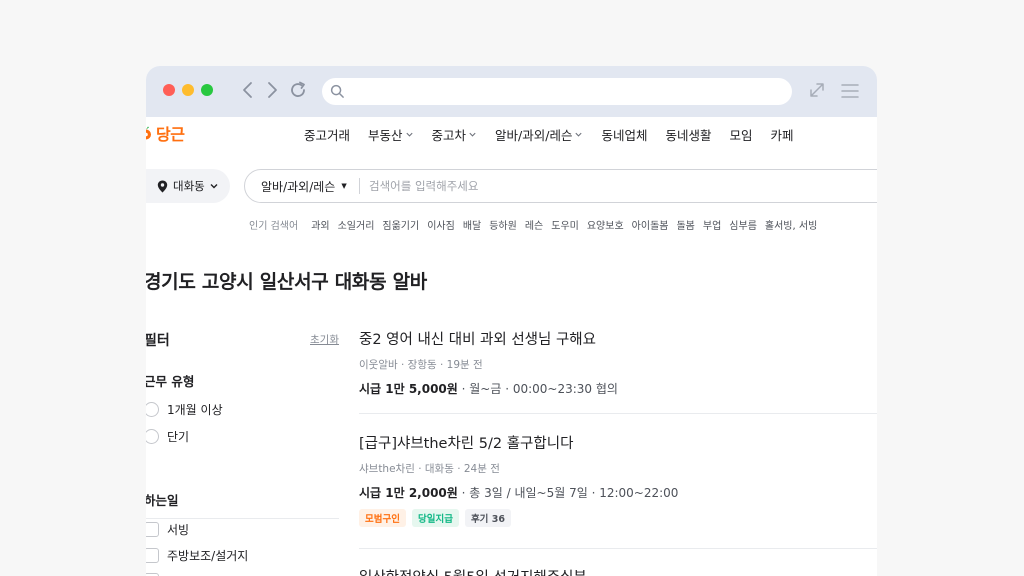  What do you see at coordinates (850, 91) in the screenshot?
I see `menu-icon` at bounding box center [850, 91].